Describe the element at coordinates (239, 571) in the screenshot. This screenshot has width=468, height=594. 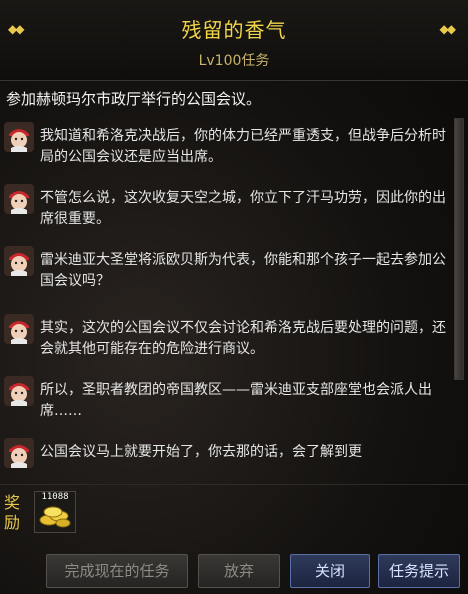
I see `abandon-button: 放弃` at that location.